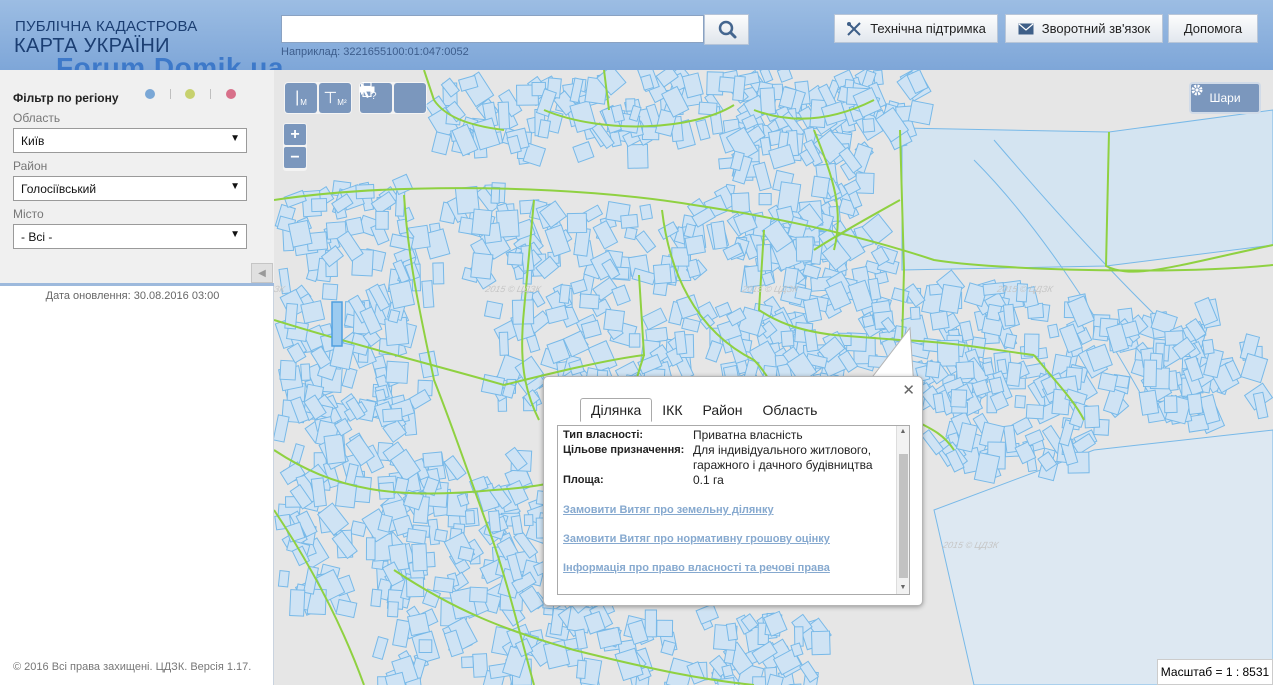 The width and height of the screenshot is (1273, 685). Describe the element at coordinates (130, 140) in the screenshot. I see `oblast-select: Київ ▼` at that location.